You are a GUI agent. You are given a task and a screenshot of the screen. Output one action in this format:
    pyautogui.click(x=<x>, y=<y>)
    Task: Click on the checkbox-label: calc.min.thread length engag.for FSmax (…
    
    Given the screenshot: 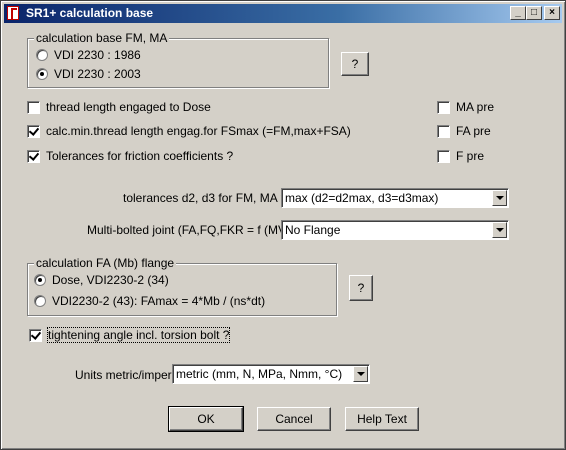 What is the action you would take?
    pyautogui.click(x=198, y=131)
    